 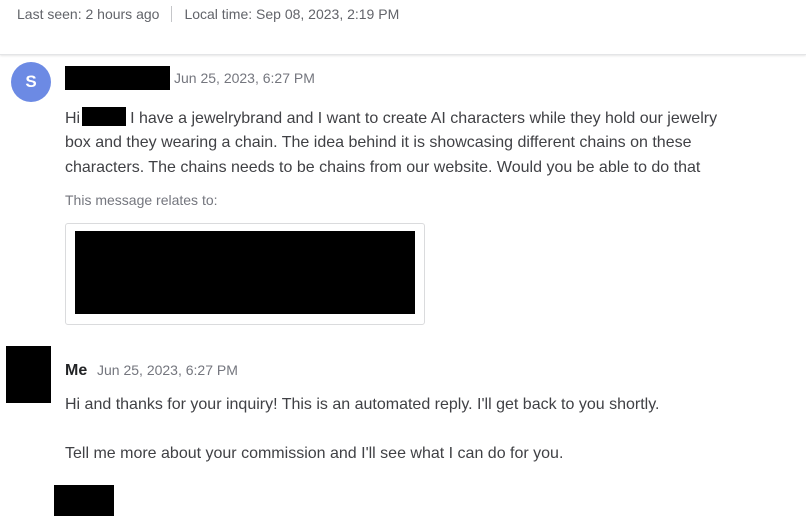 I want to click on last-seen-text: Last seen: 2 hours ago, so click(x=88, y=14).